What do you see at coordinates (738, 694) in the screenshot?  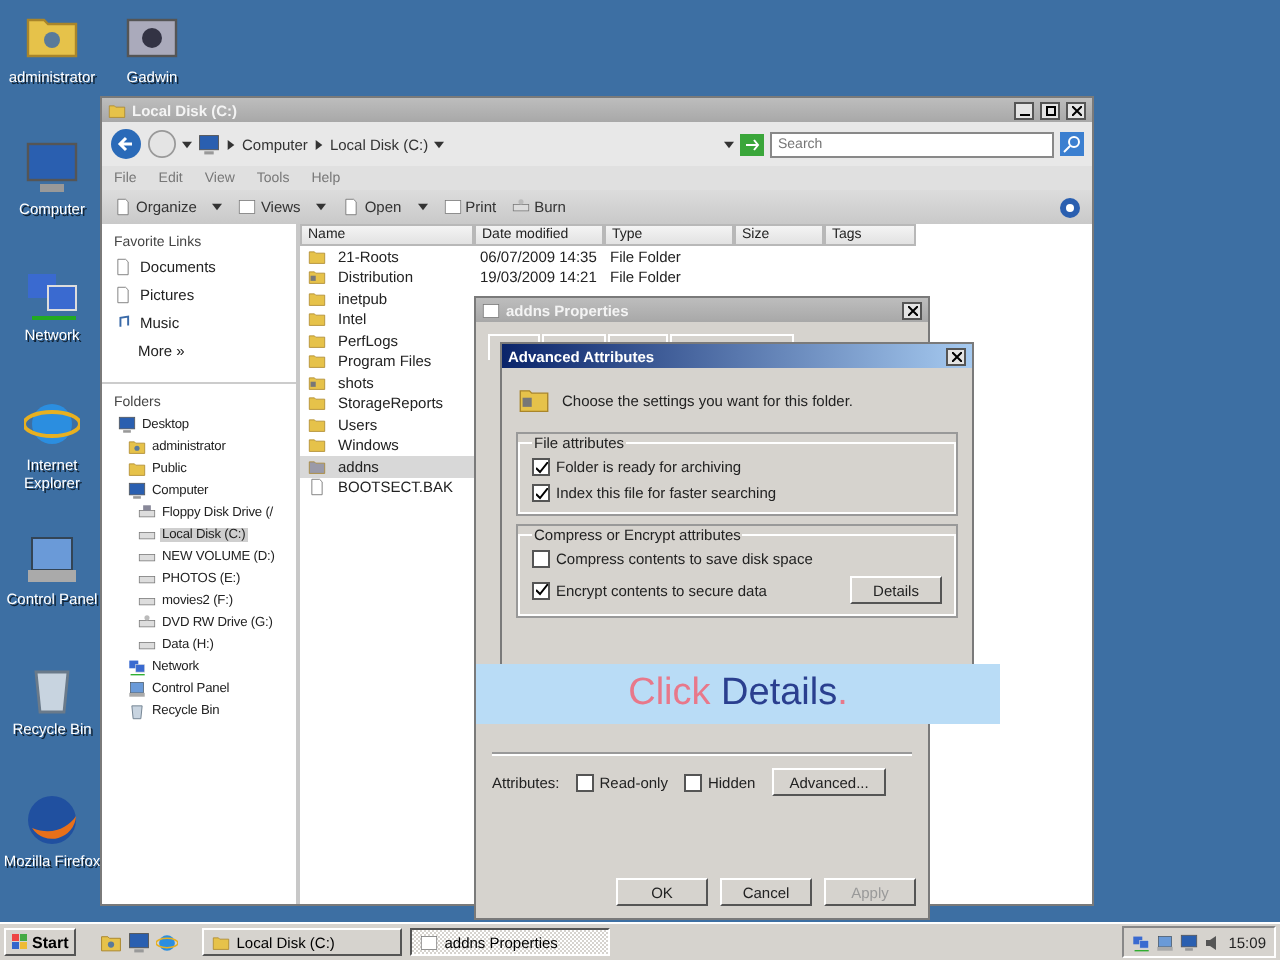 I see `callout-text: Click Details.` at bounding box center [738, 694].